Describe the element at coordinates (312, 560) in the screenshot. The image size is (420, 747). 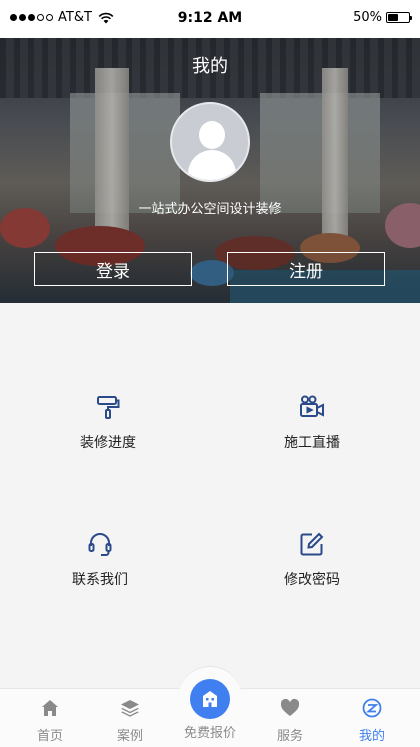
I see `menu-item-password: 修改密码` at that location.